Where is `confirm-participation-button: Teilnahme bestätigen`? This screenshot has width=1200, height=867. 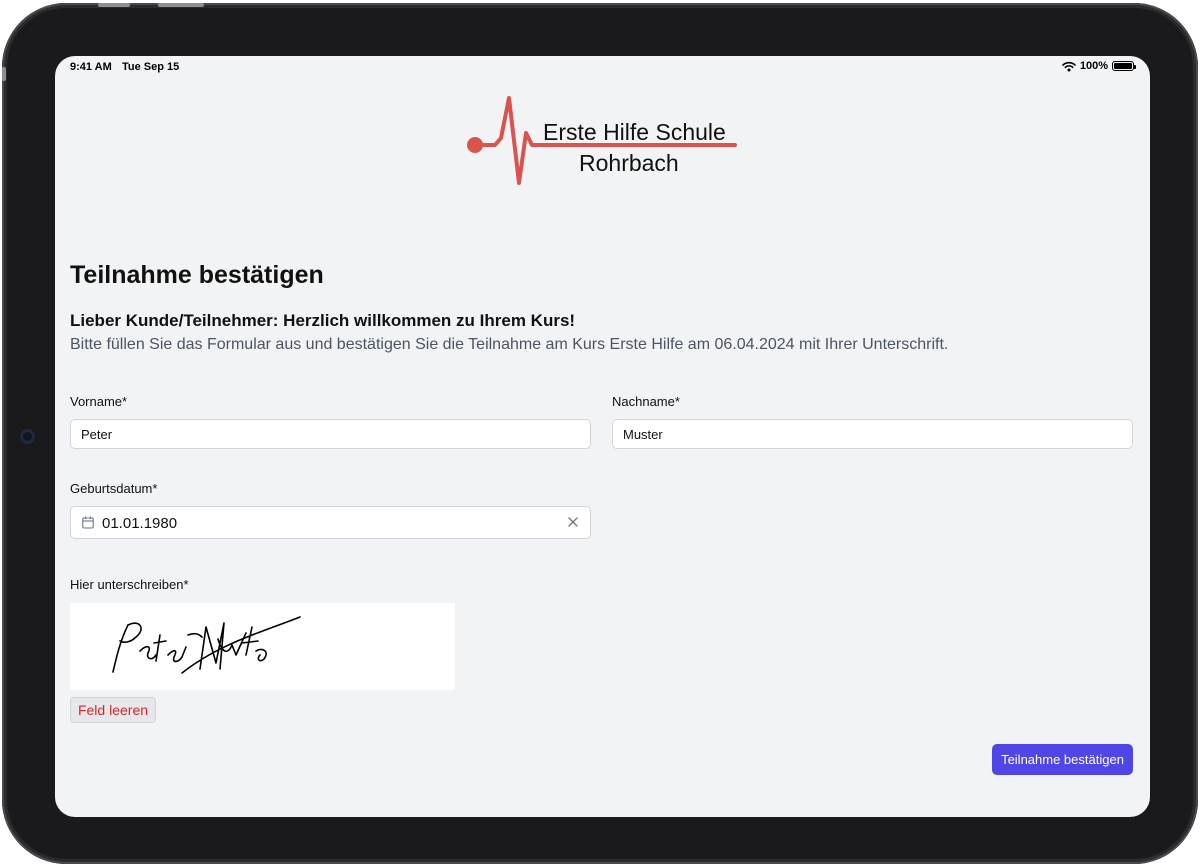
confirm-participation-button: Teilnahme bestätigen is located at coordinates (1062, 759).